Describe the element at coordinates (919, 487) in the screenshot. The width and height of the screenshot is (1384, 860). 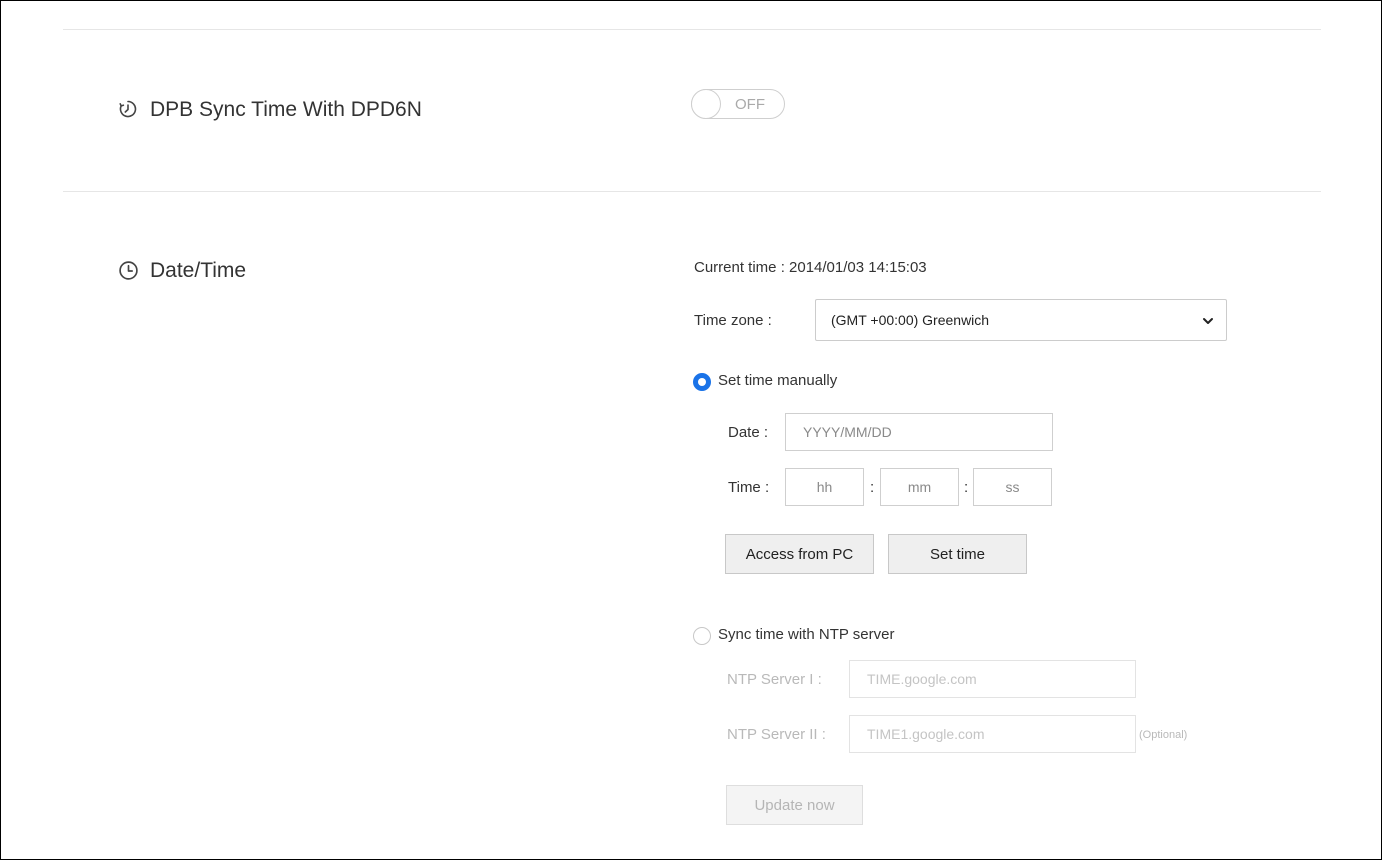
I see `minute-input: mm` at that location.